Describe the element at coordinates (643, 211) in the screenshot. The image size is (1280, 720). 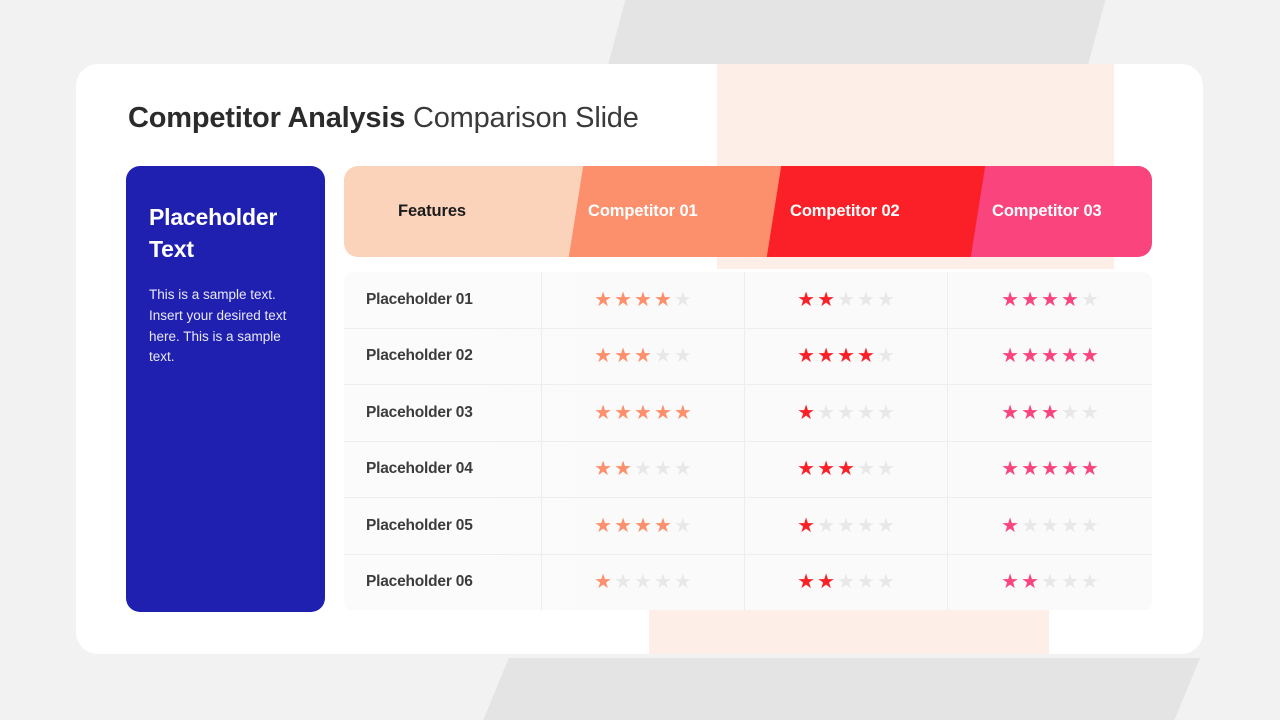
I see `column-header-competitor-01-label: Competitor 01` at that location.